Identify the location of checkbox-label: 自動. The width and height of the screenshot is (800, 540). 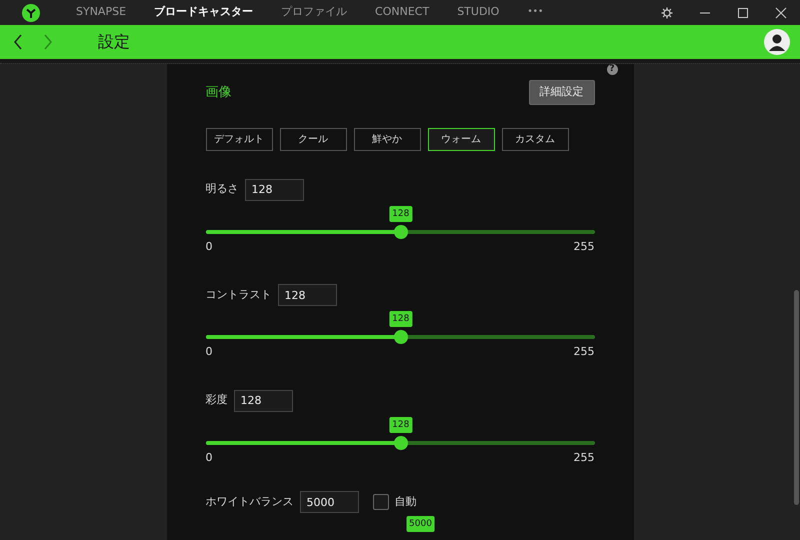
(405, 502).